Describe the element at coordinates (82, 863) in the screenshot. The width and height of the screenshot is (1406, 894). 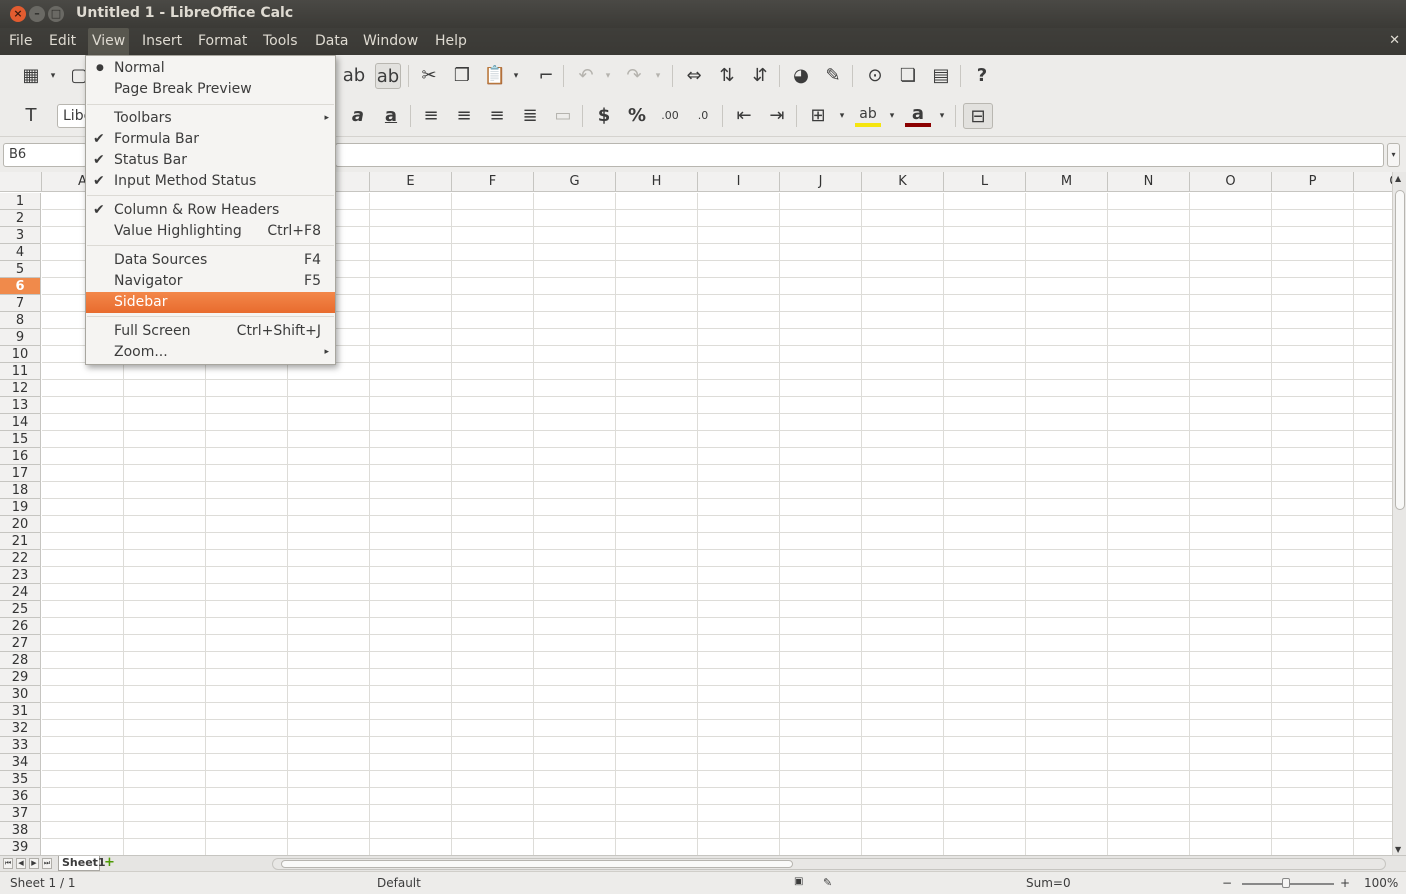
I see `sheet-tab-sheet1: Sheet1` at that location.